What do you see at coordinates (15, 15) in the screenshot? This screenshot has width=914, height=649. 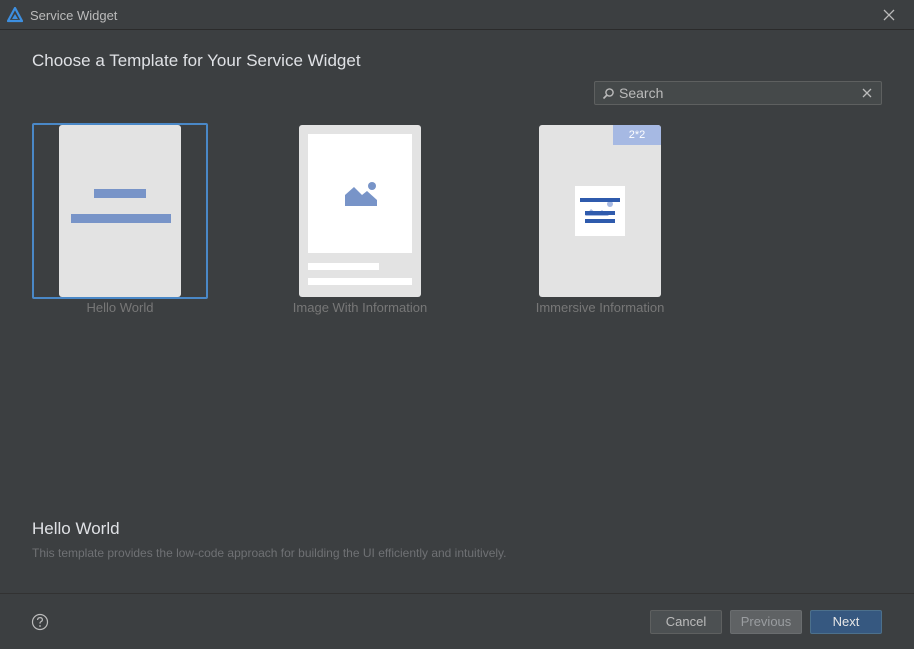 I see `harmony-logo-icon` at bounding box center [15, 15].